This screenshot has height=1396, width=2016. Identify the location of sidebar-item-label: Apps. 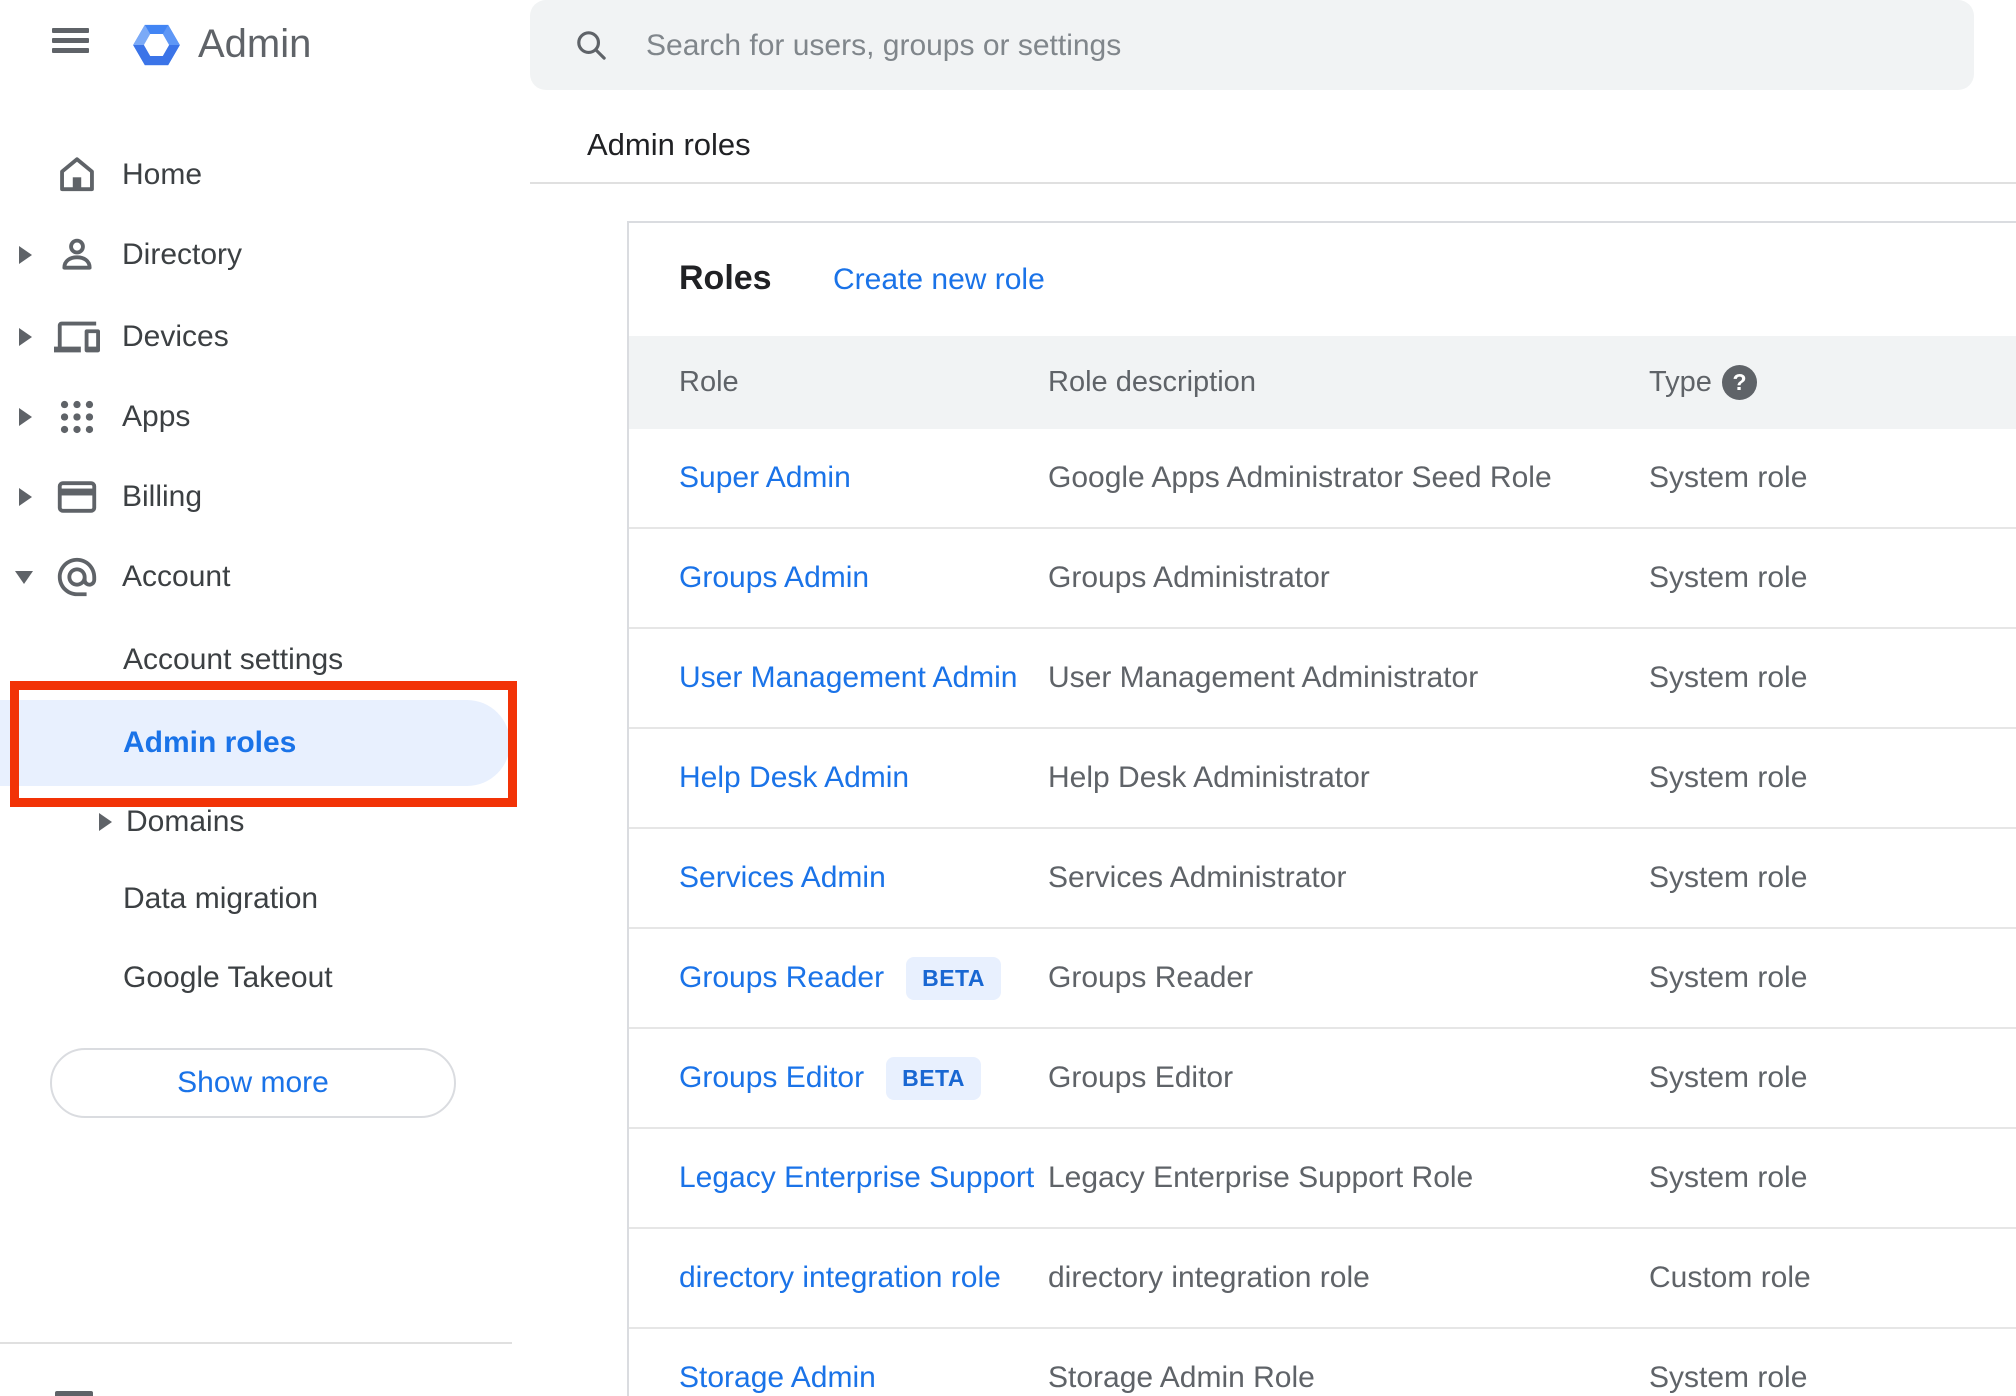
(156, 416).